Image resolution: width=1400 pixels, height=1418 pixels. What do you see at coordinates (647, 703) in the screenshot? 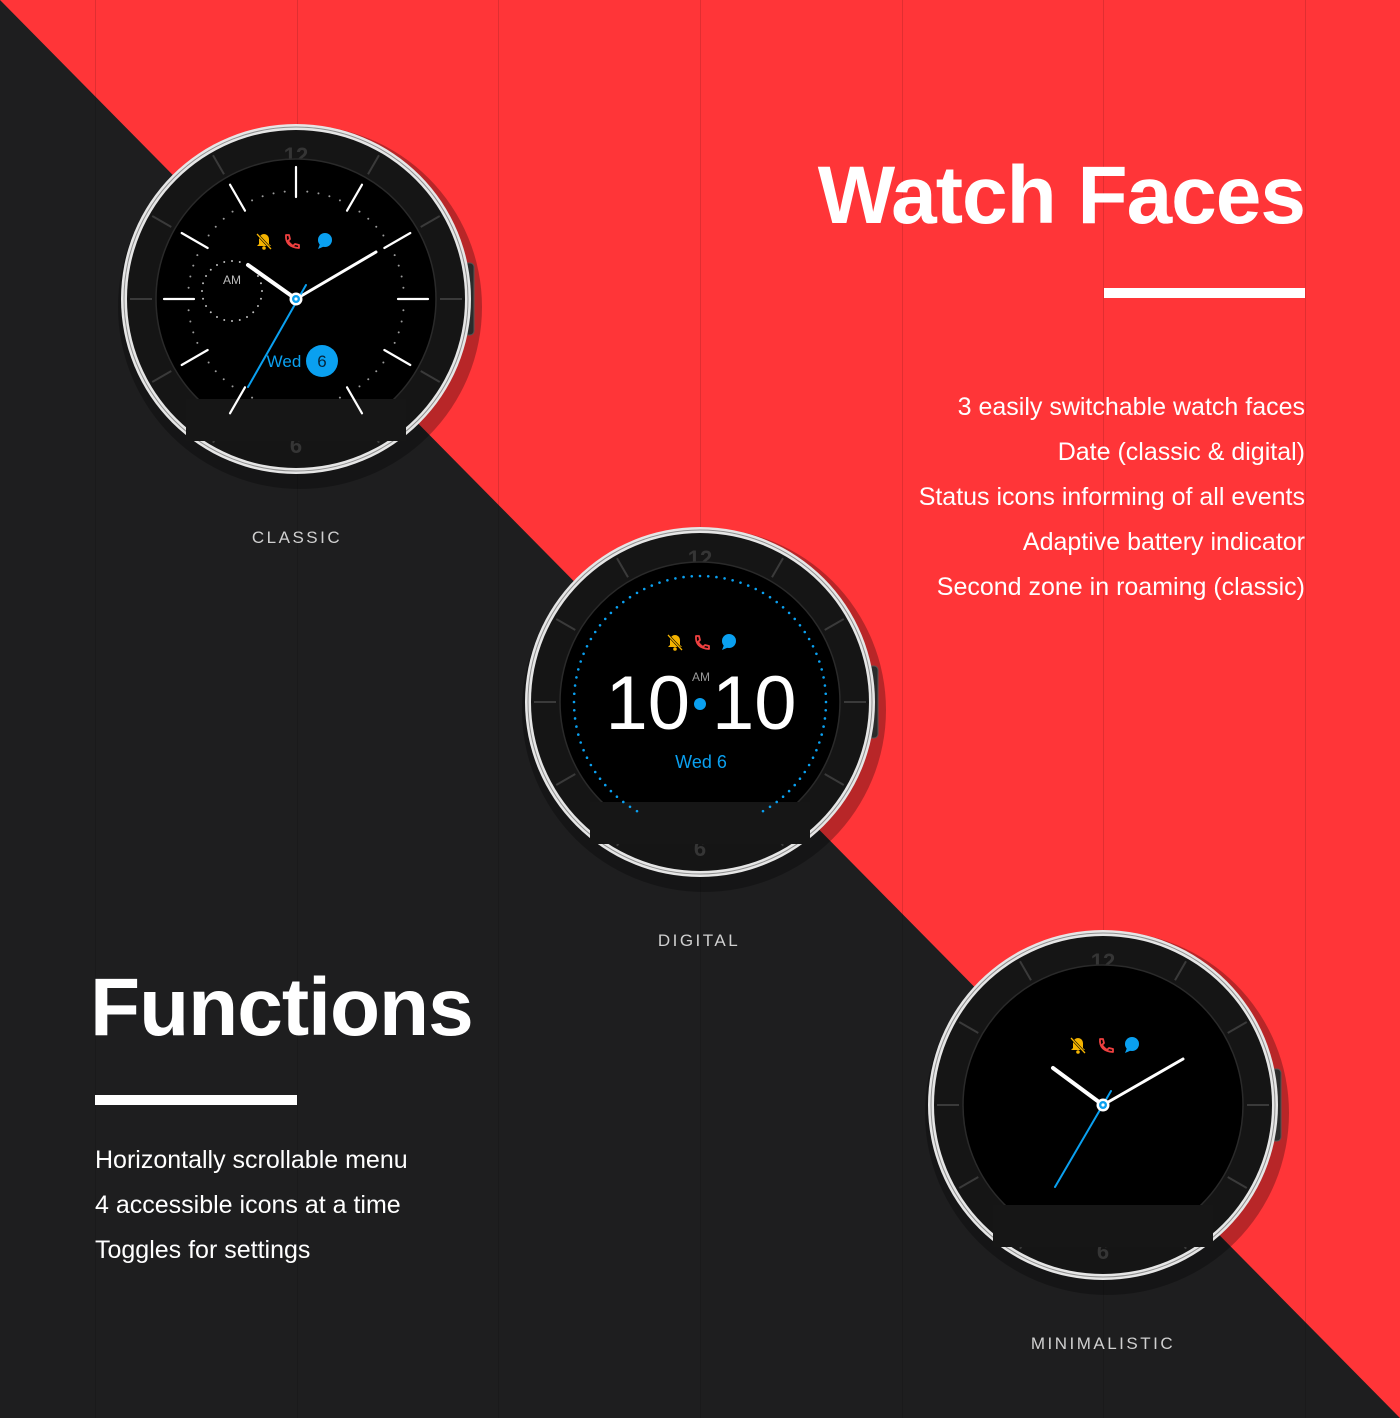
I see `digital-hours: 10` at bounding box center [647, 703].